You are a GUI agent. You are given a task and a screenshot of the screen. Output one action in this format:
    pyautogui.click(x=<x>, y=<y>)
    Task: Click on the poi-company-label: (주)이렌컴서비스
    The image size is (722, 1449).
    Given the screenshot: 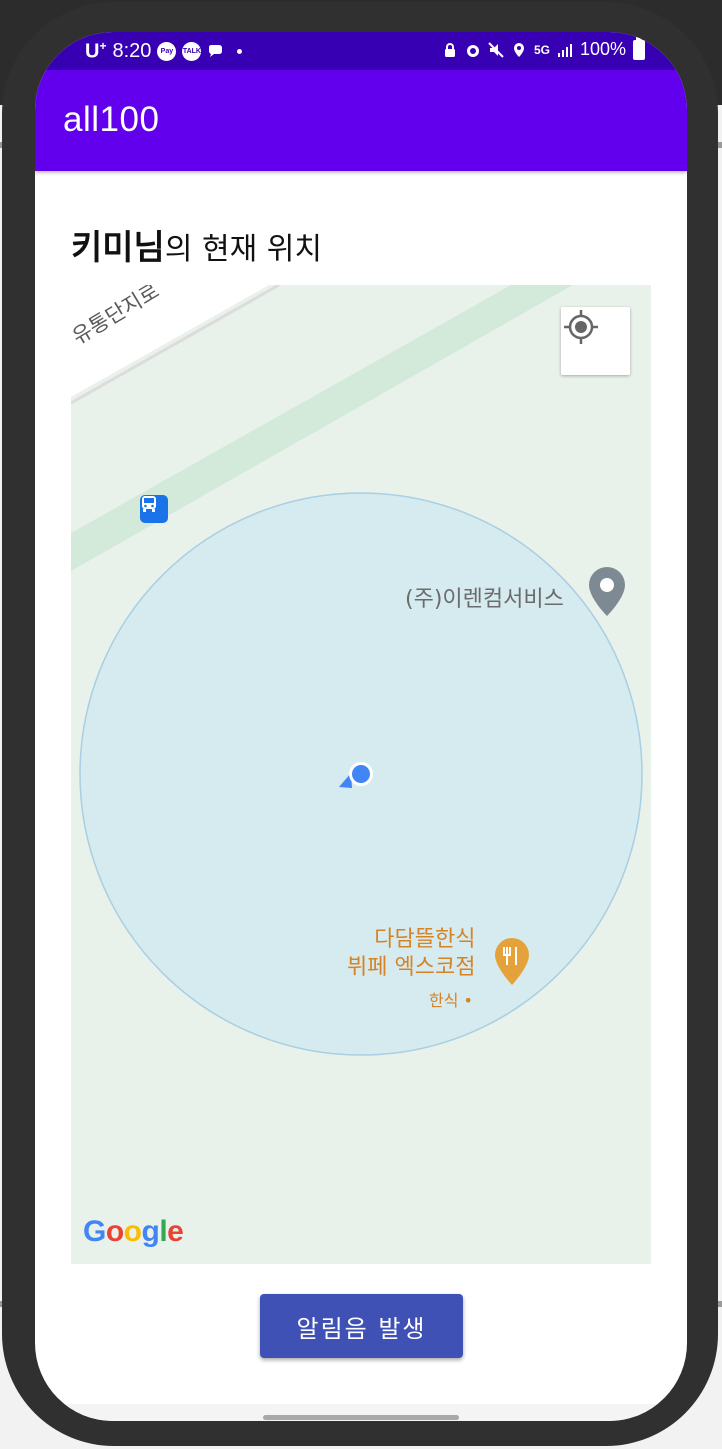 What is the action you would take?
    pyautogui.click(x=484, y=597)
    